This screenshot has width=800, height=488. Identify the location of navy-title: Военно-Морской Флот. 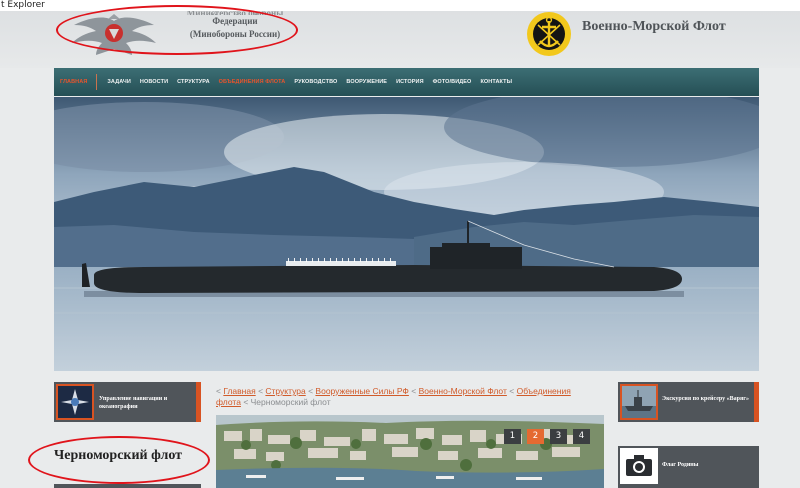
(654, 27).